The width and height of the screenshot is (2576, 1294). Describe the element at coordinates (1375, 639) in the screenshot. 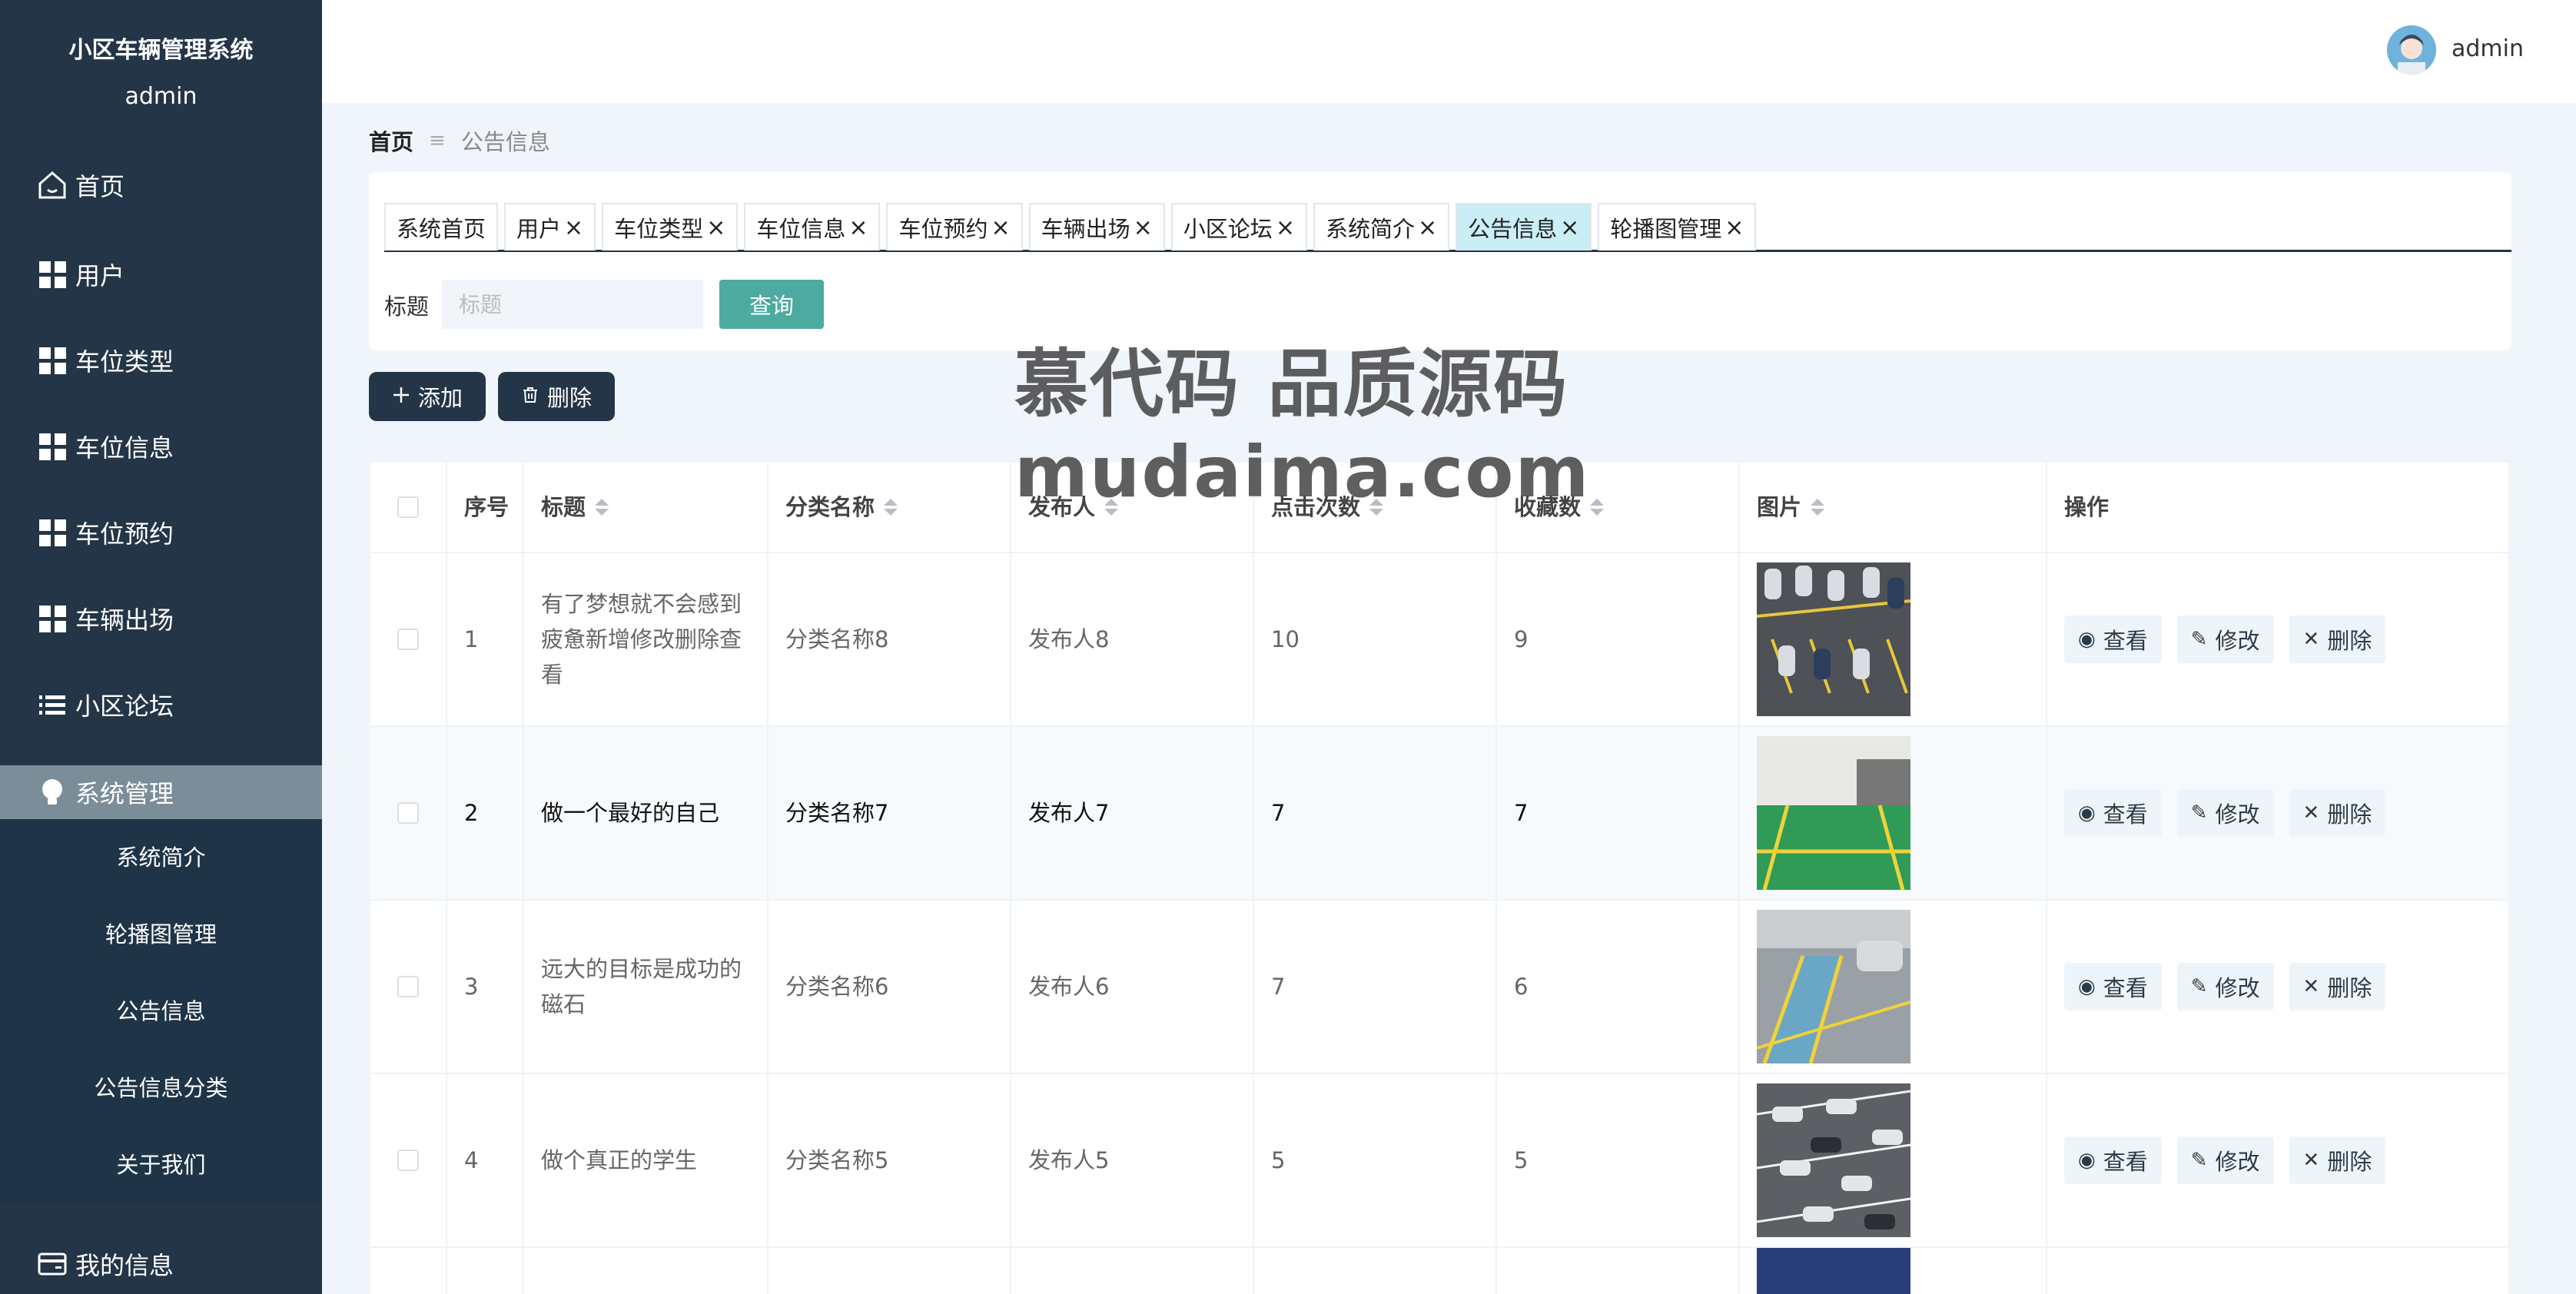

I see `cell-clicks: 10` at that location.